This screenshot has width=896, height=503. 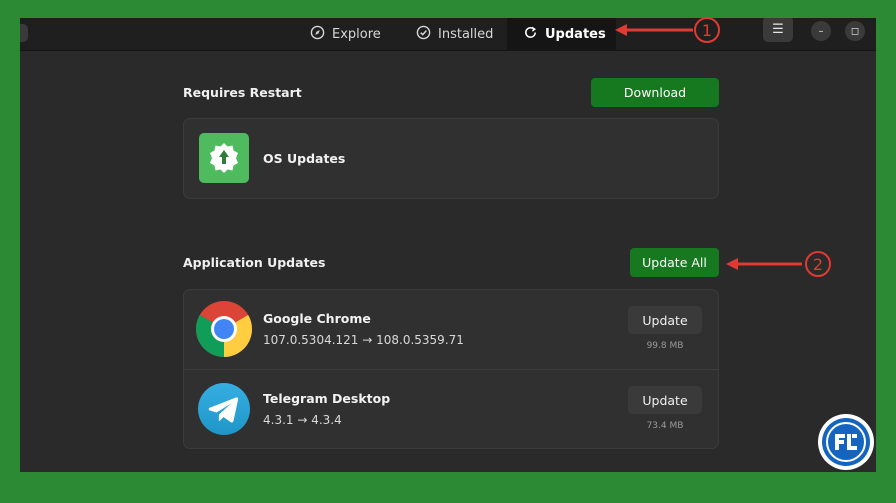 What do you see at coordinates (575, 34) in the screenshot?
I see `tab-updates-label: Updates` at bounding box center [575, 34].